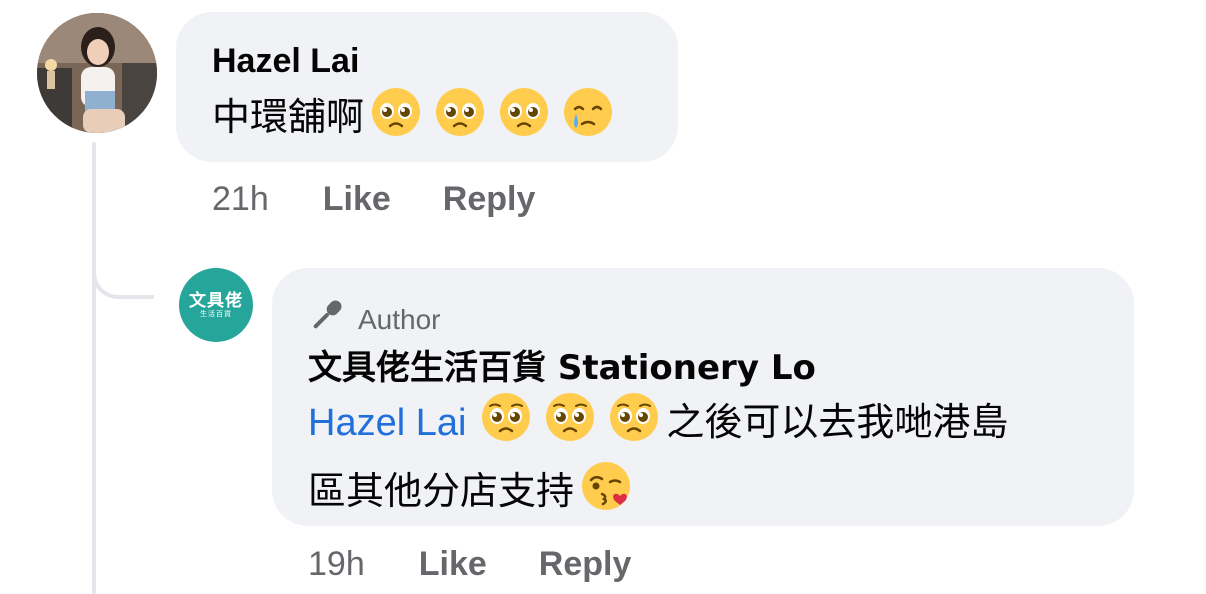 The width and height of the screenshot is (1206, 594). What do you see at coordinates (336, 564) in the screenshot?
I see `reply-timestamp: 19h` at bounding box center [336, 564].